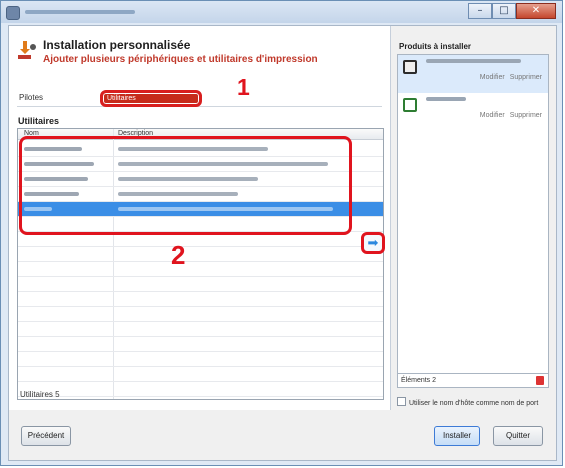 This screenshot has width=565, height=468. What do you see at coordinates (518, 436) in the screenshot?
I see `quit-button: Quitter` at bounding box center [518, 436].